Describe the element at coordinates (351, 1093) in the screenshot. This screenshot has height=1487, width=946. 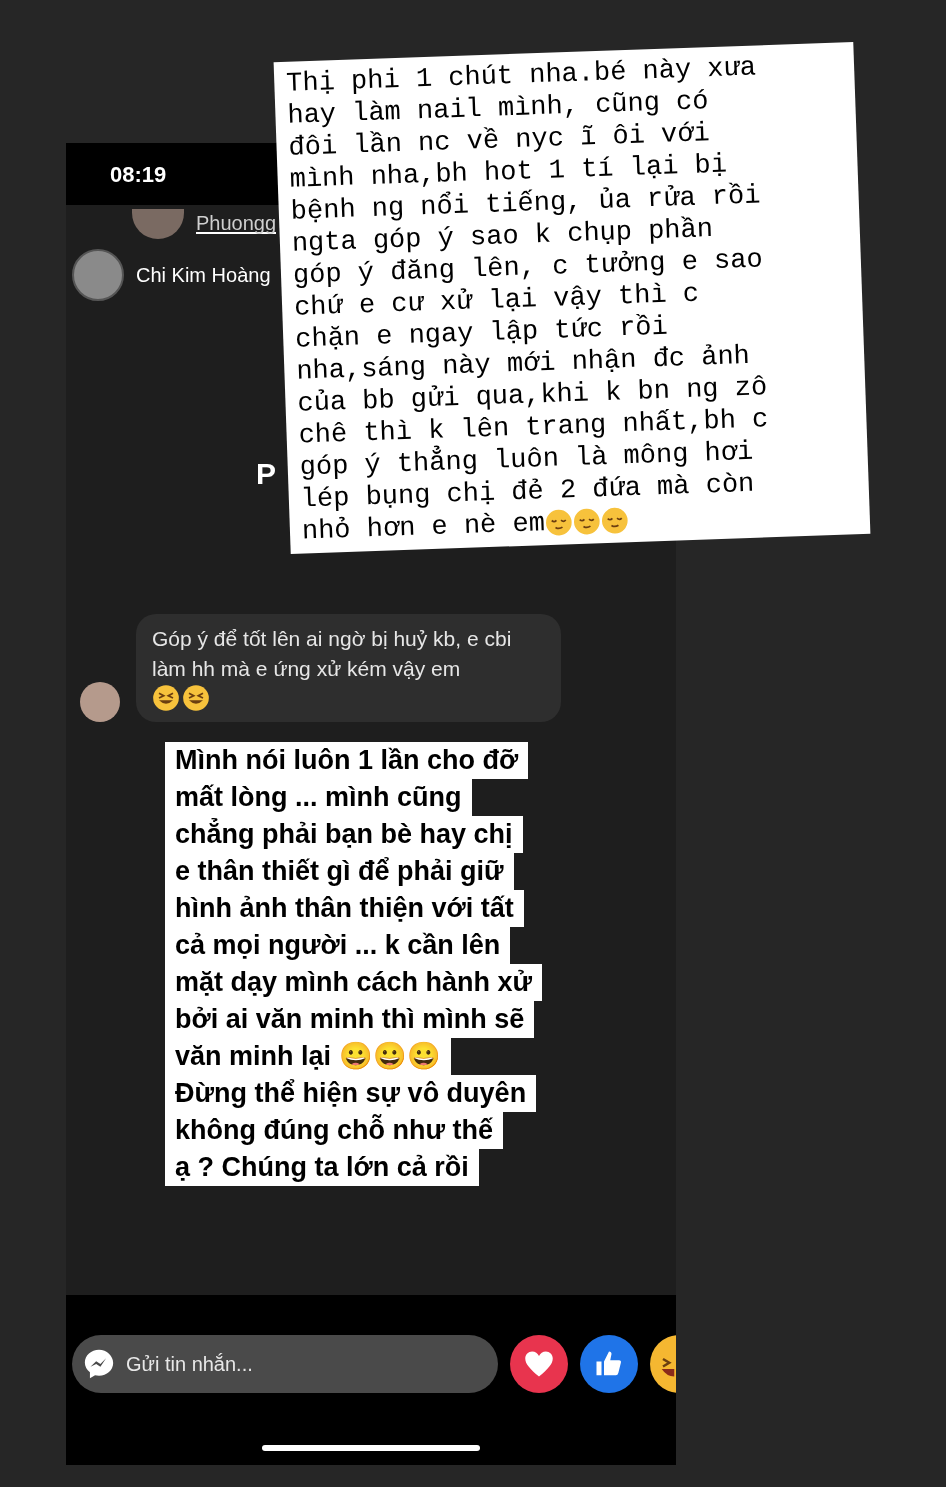
I see `caption-line: Đừng thể hiện sự vô duyên` at that location.